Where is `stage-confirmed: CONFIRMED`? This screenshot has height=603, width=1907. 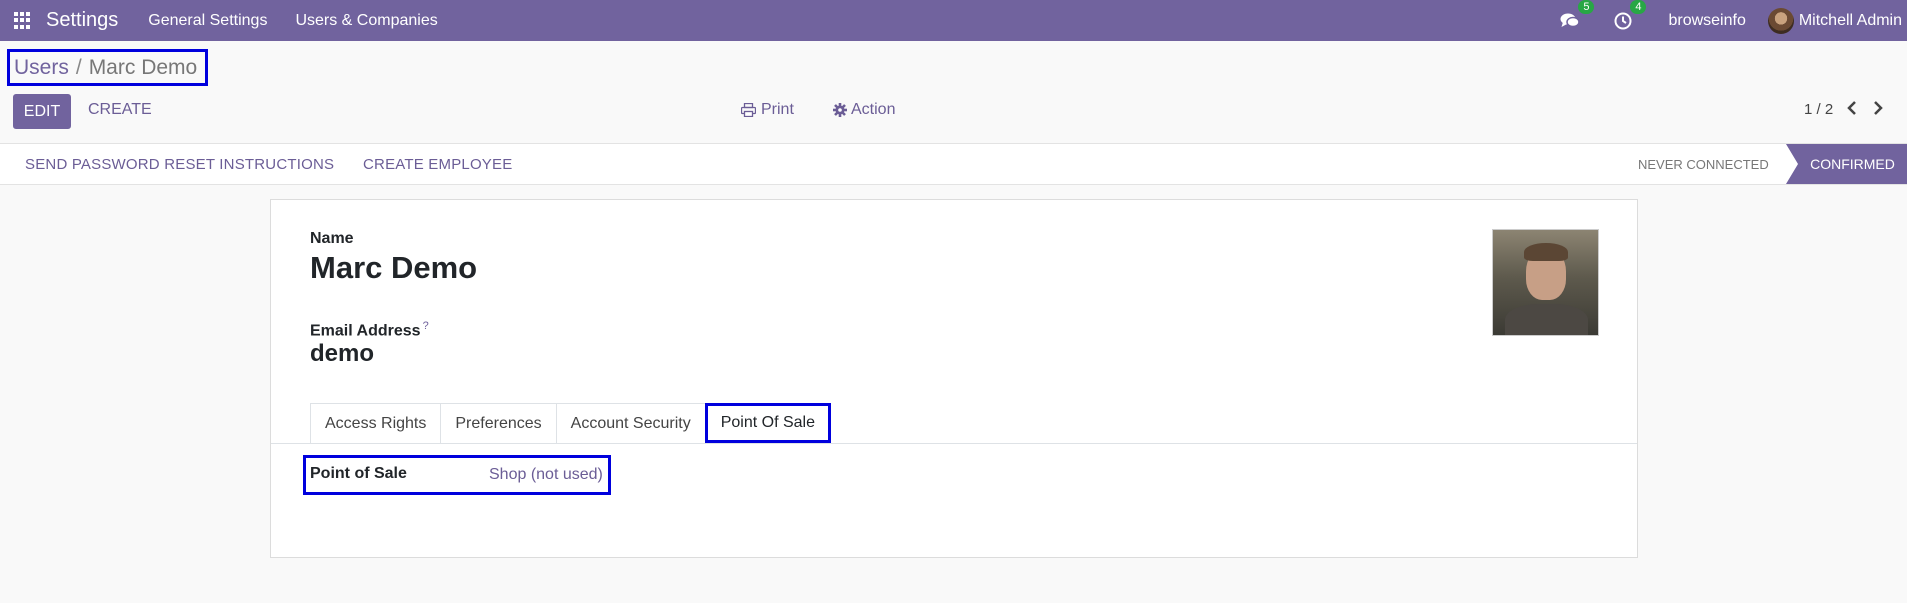 stage-confirmed: CONFIRMED is located at coordinates (1846, 164).